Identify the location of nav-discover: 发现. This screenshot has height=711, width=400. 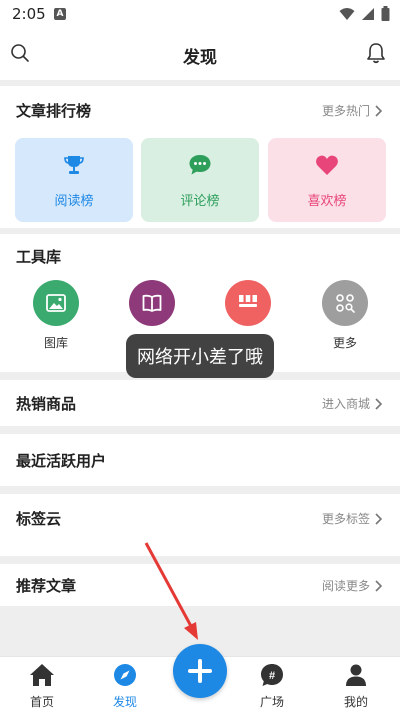
(125, 686).